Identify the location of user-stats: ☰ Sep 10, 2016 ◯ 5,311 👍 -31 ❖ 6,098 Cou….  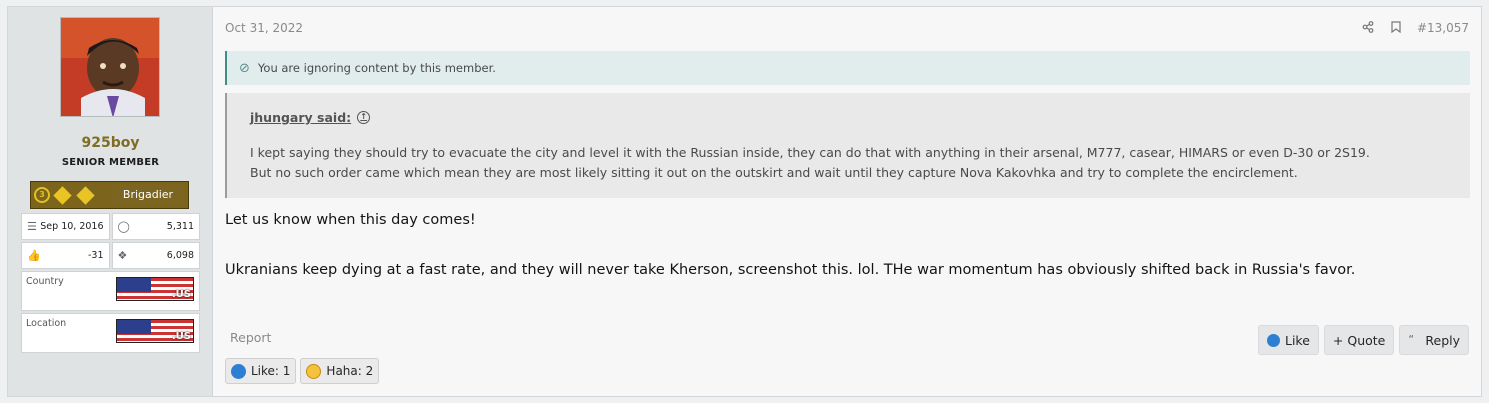
(110, 284).